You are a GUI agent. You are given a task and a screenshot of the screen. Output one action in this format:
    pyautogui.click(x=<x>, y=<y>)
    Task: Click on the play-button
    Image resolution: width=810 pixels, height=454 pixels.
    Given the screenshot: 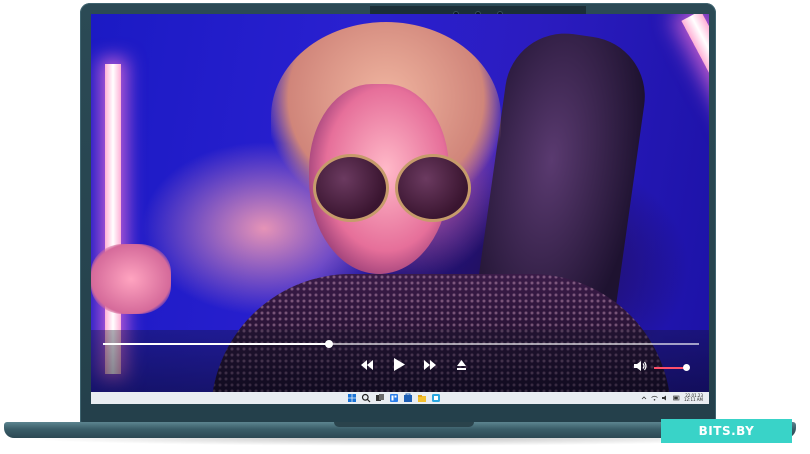 What is the action you would take?
    pyautogui.click(x=399, y=364)
    